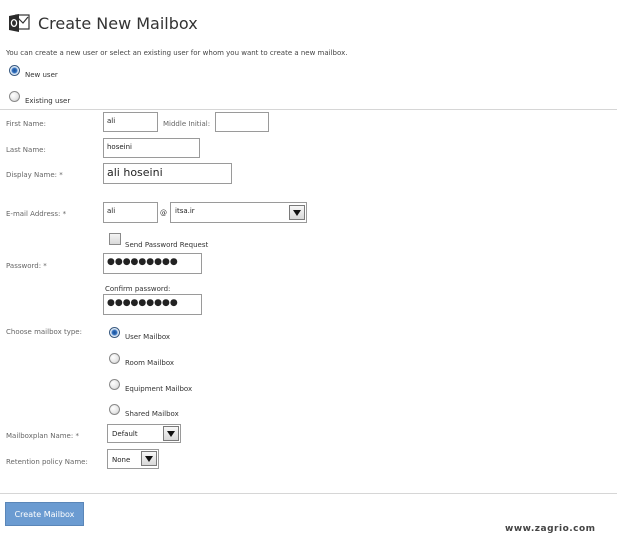  I want to click on retention-policy-select: None, so click(133, 459).